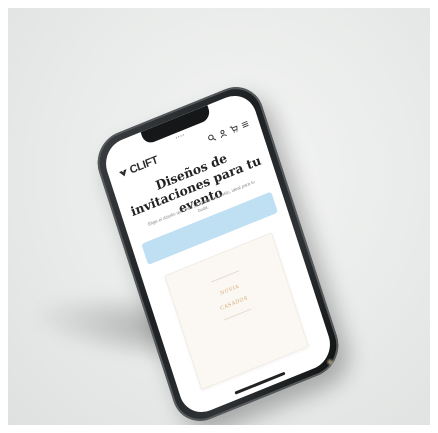  Describe the element at coordinates (223, 133) in the screenshot. I see `user-icon` at that location.